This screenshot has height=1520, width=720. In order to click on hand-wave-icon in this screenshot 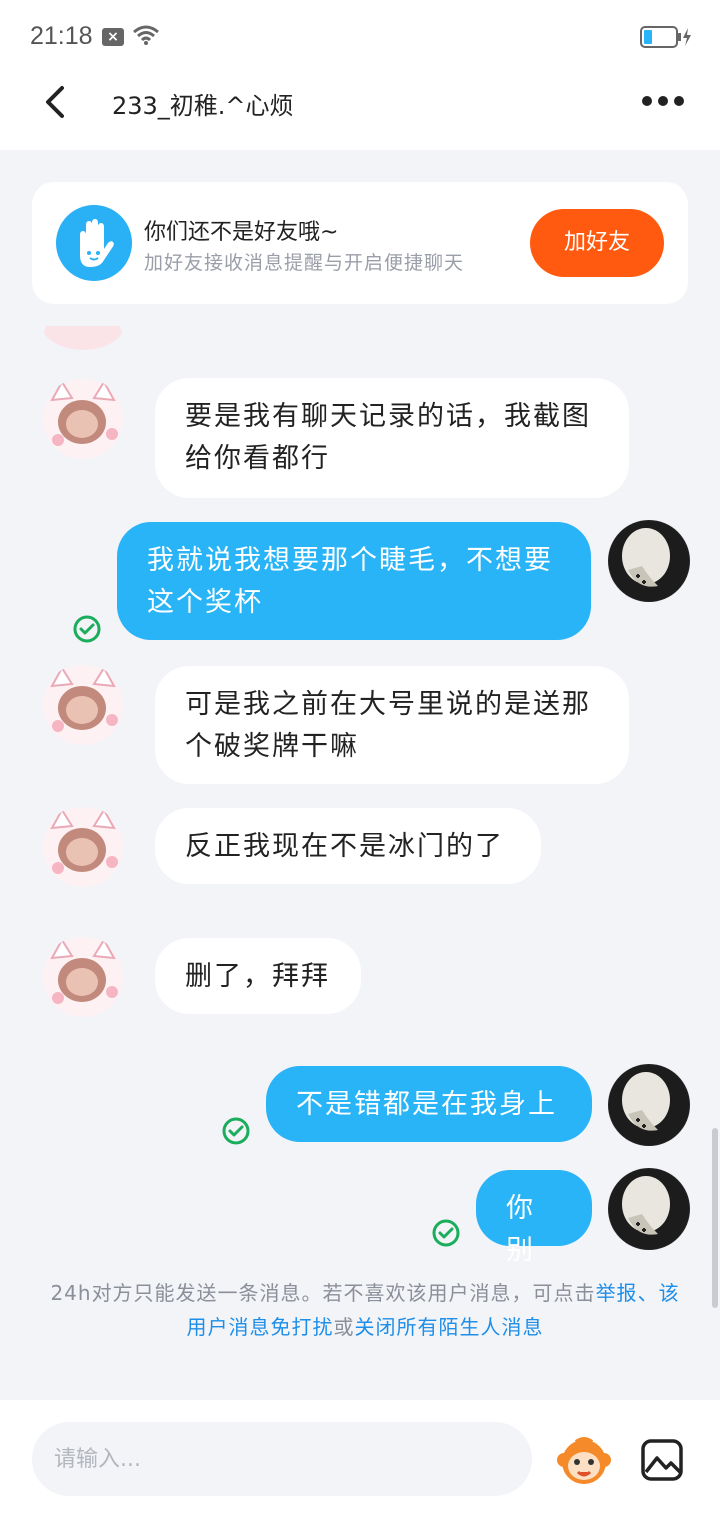, I will do `click(94, 243)`.